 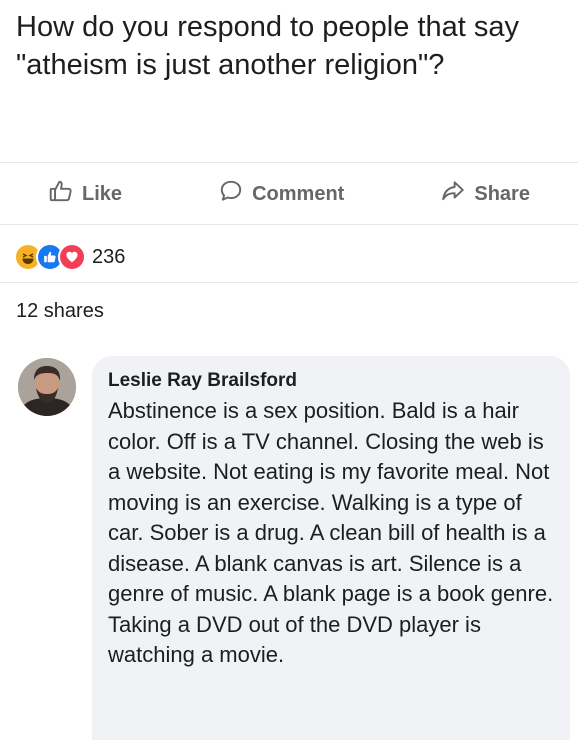 What do you see at coordinates (289, 282) in the screenshot?
I see `divider-bottom` at bounding box center [289, 282].